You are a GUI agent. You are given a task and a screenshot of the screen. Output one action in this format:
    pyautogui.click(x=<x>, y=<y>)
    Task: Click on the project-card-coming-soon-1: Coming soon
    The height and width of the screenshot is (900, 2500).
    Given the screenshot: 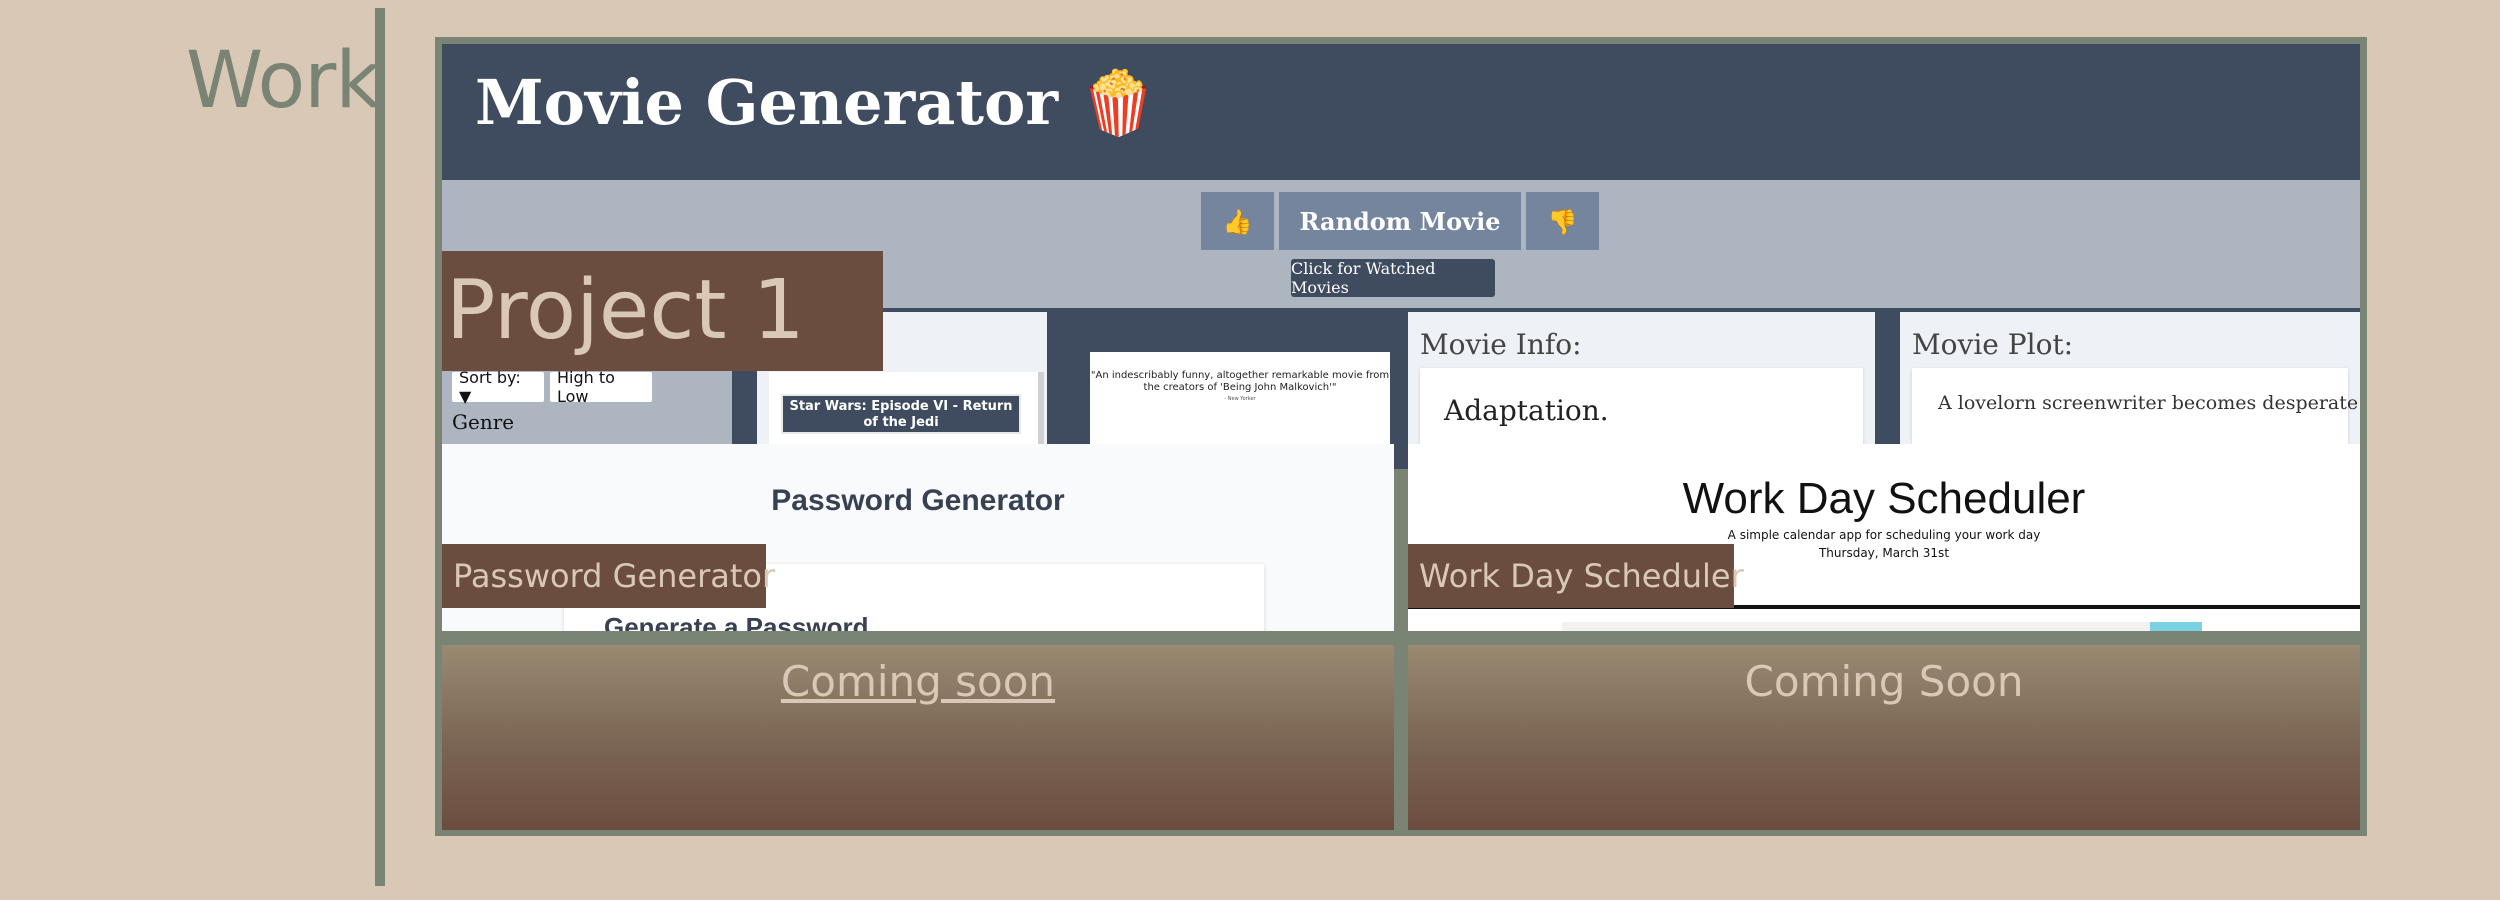 What is the action you would take?
    pyautogui.click(x=918, y=737)
    